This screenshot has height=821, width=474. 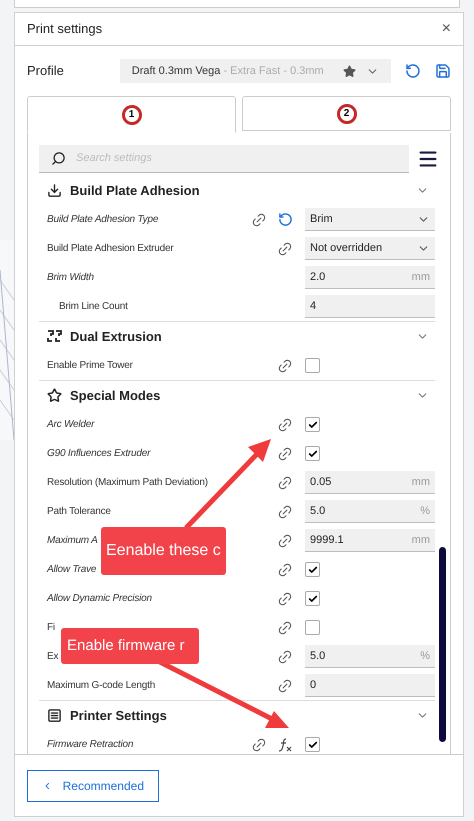 I want to click on tab: 2, so click(x=346, y=113).